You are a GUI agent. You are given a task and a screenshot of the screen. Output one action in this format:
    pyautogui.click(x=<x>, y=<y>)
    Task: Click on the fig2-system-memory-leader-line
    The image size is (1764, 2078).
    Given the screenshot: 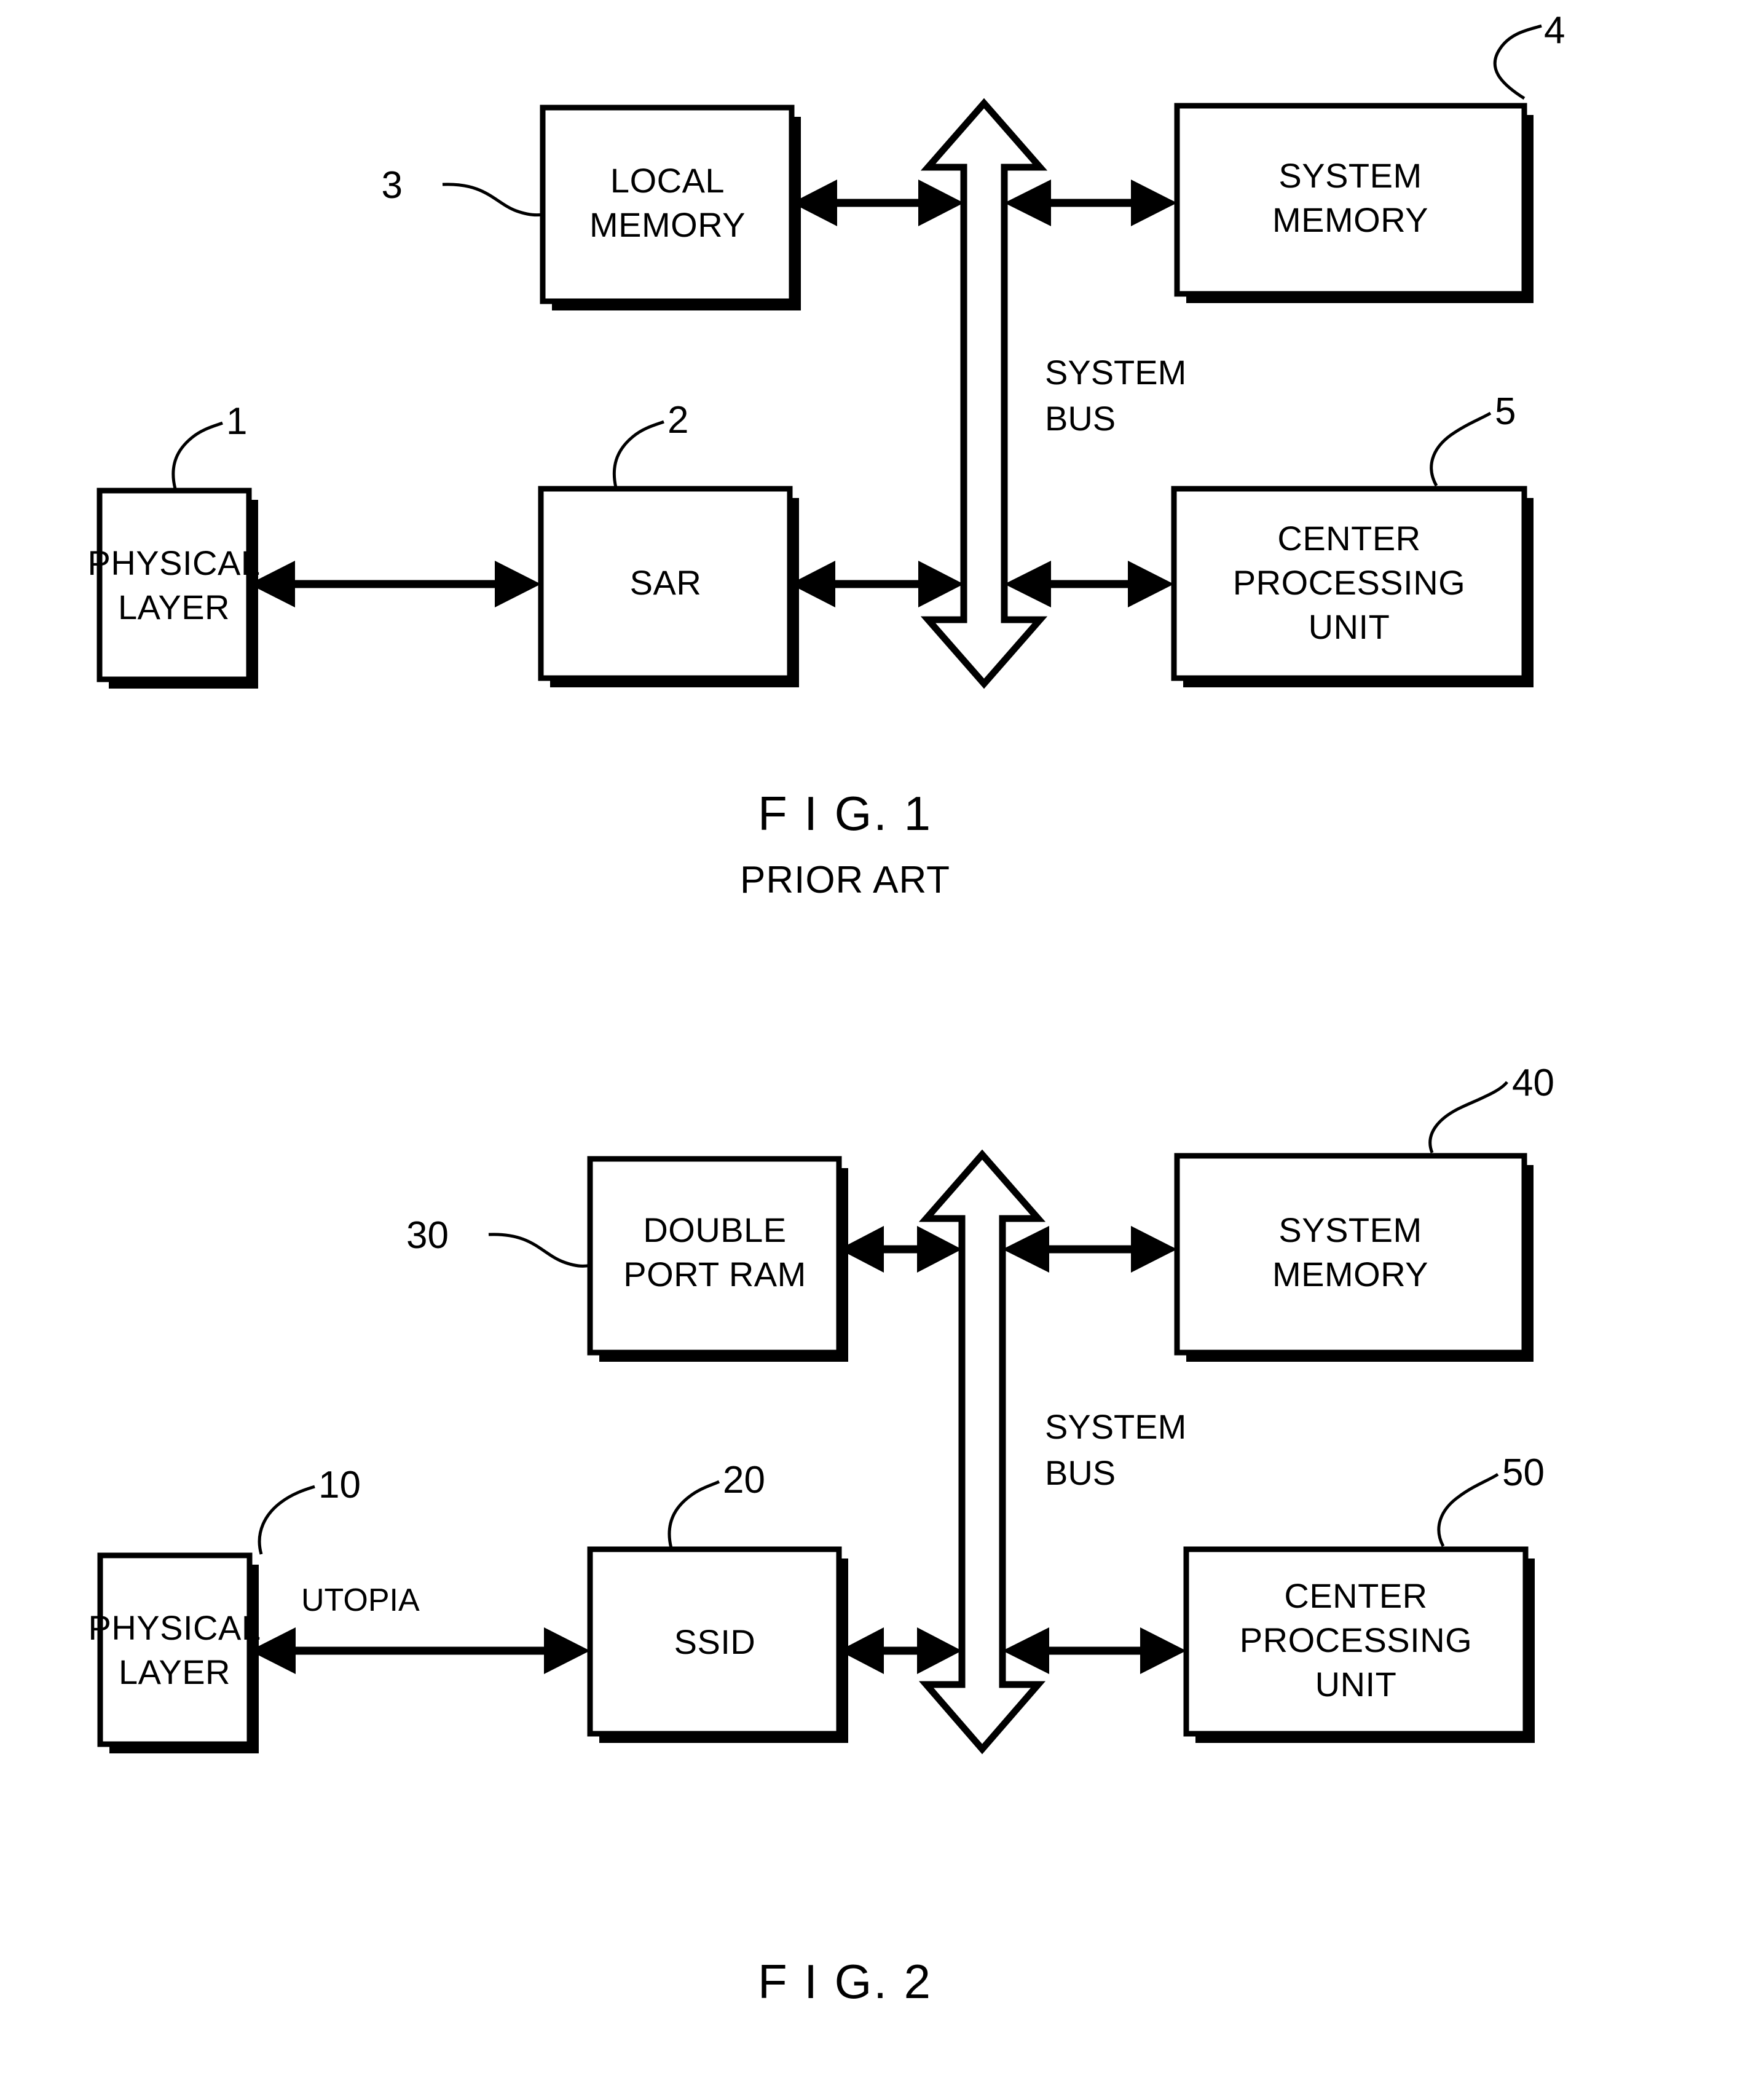 What is the action you would take?
    pyautogui.click(x=1468, y=1117)
    